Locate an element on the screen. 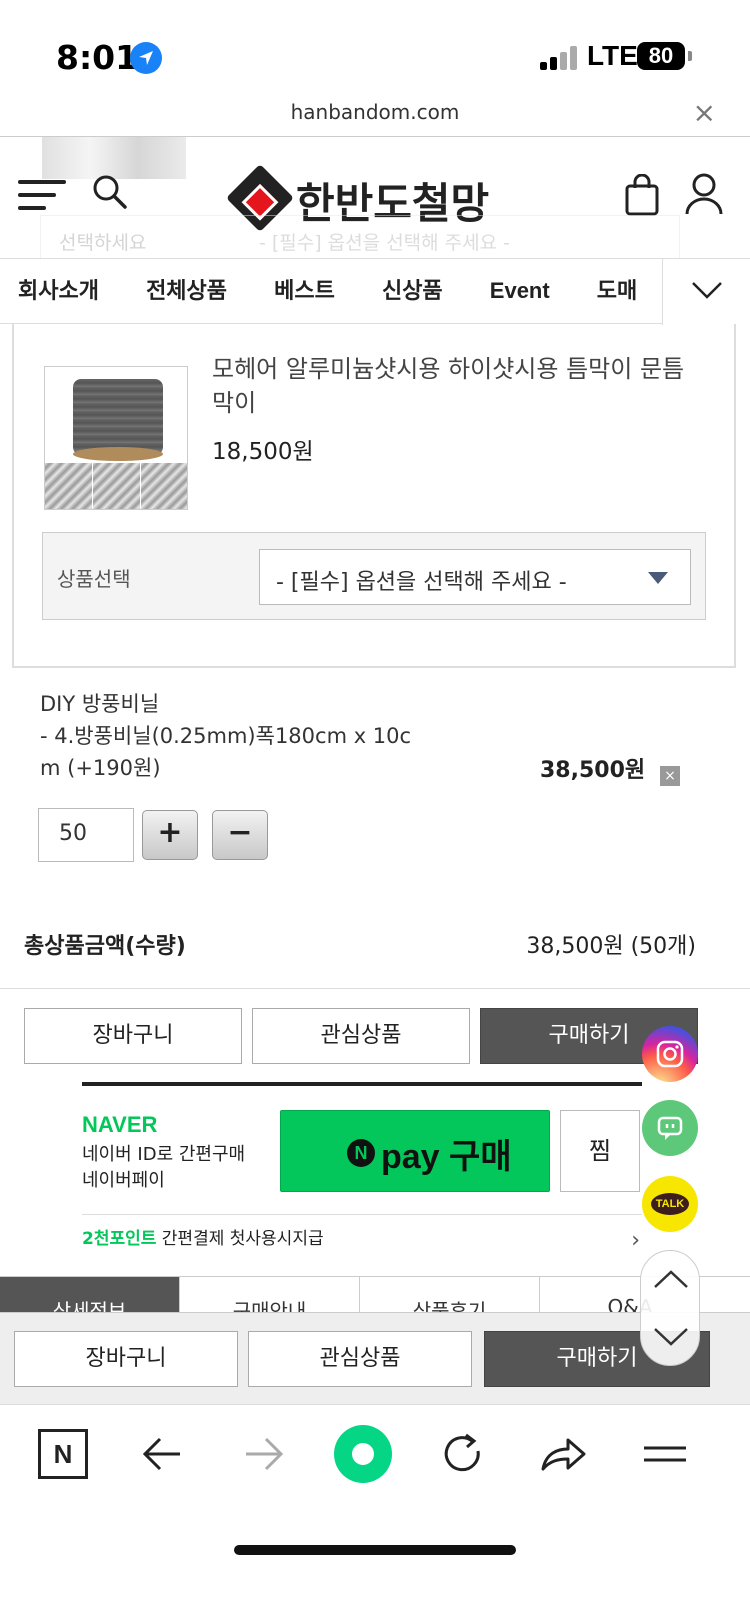 The width and height of the screenshot is (750, 1624). url-bar: hanbandom.com × is located at coordinates (375, 114).